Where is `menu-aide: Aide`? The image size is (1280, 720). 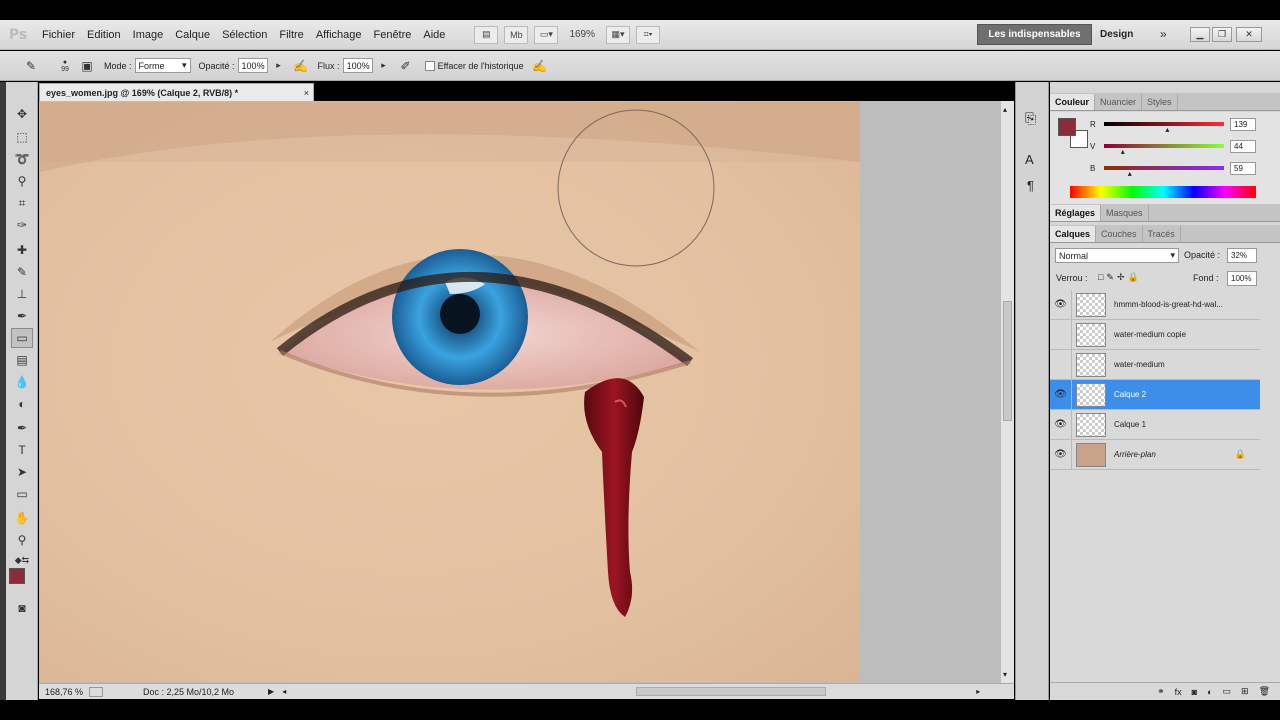 menu-aide: Aide is located at coordinates (434, 35).